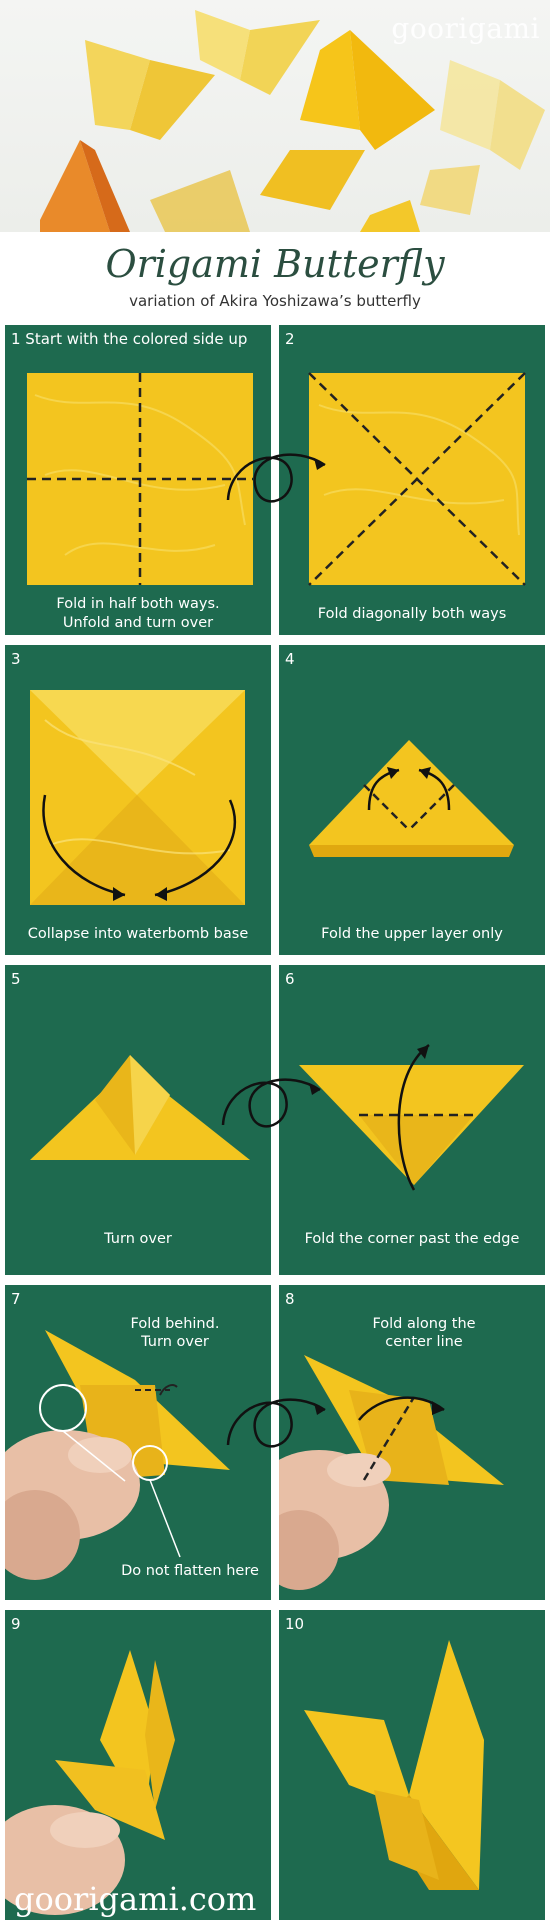 This screenshot has width=550, height=1925. What do you see at coordinates (290, 659) in the screenshot?
I see `step-4-number: 4` at bounding box center [290, 659].